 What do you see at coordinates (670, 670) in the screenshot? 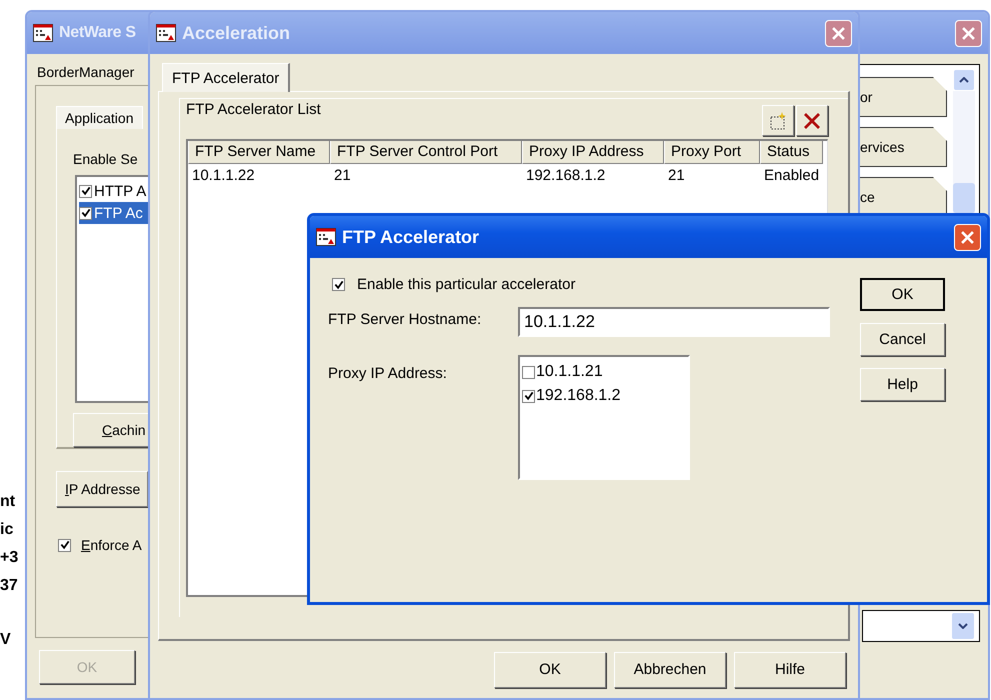
I see `cancel-button: Abbrechen` at bounding box center [670, 670].